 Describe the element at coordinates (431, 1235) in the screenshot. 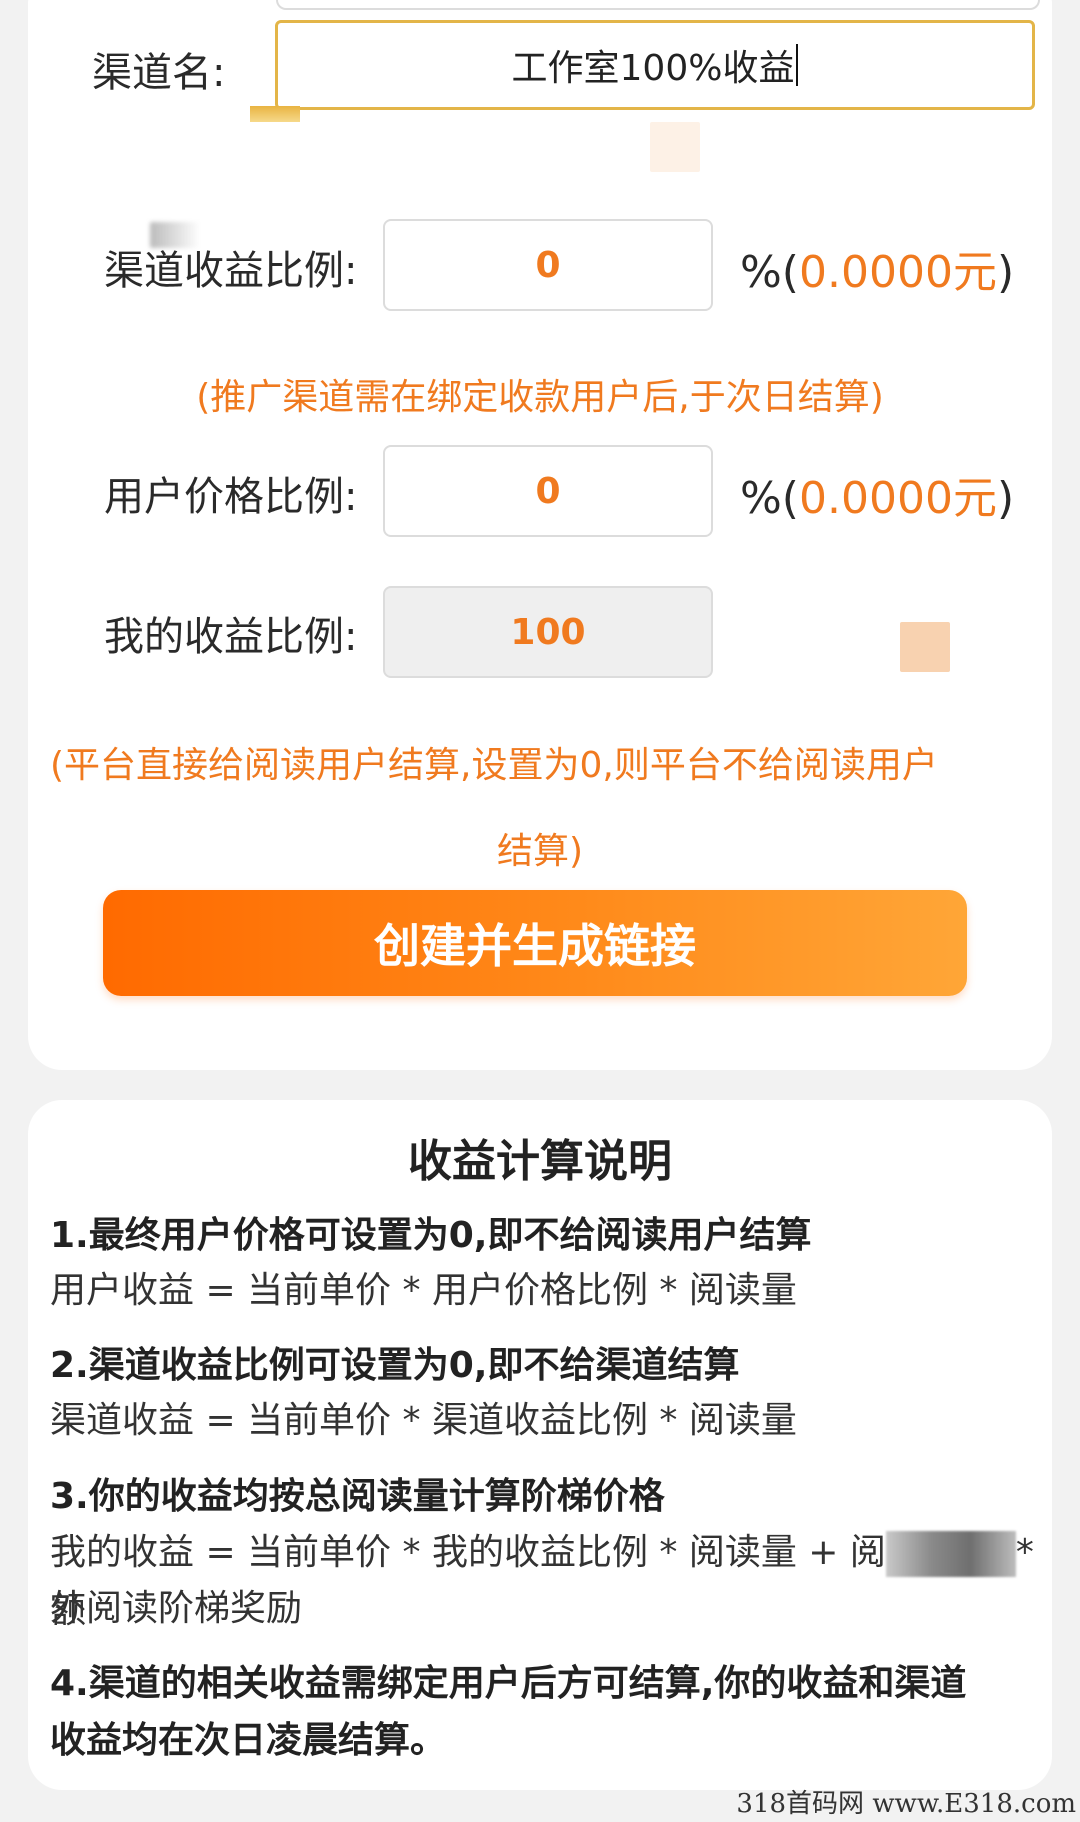

I see `rule-1-title: 1.最终用户价格可设置为0,即不给阅读用户结算` at that location.